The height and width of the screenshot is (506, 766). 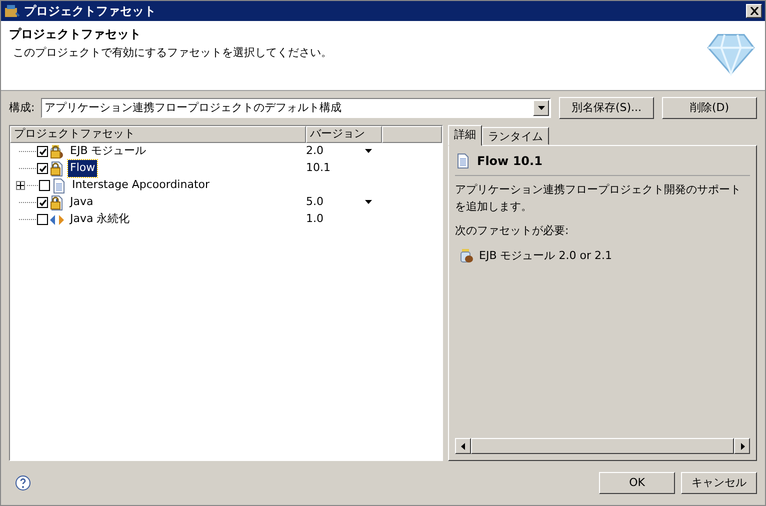 What do you see at coordinates (82, 202) in the screenshot?
I see `facet-label: Java` at bounding box center [82, 202].